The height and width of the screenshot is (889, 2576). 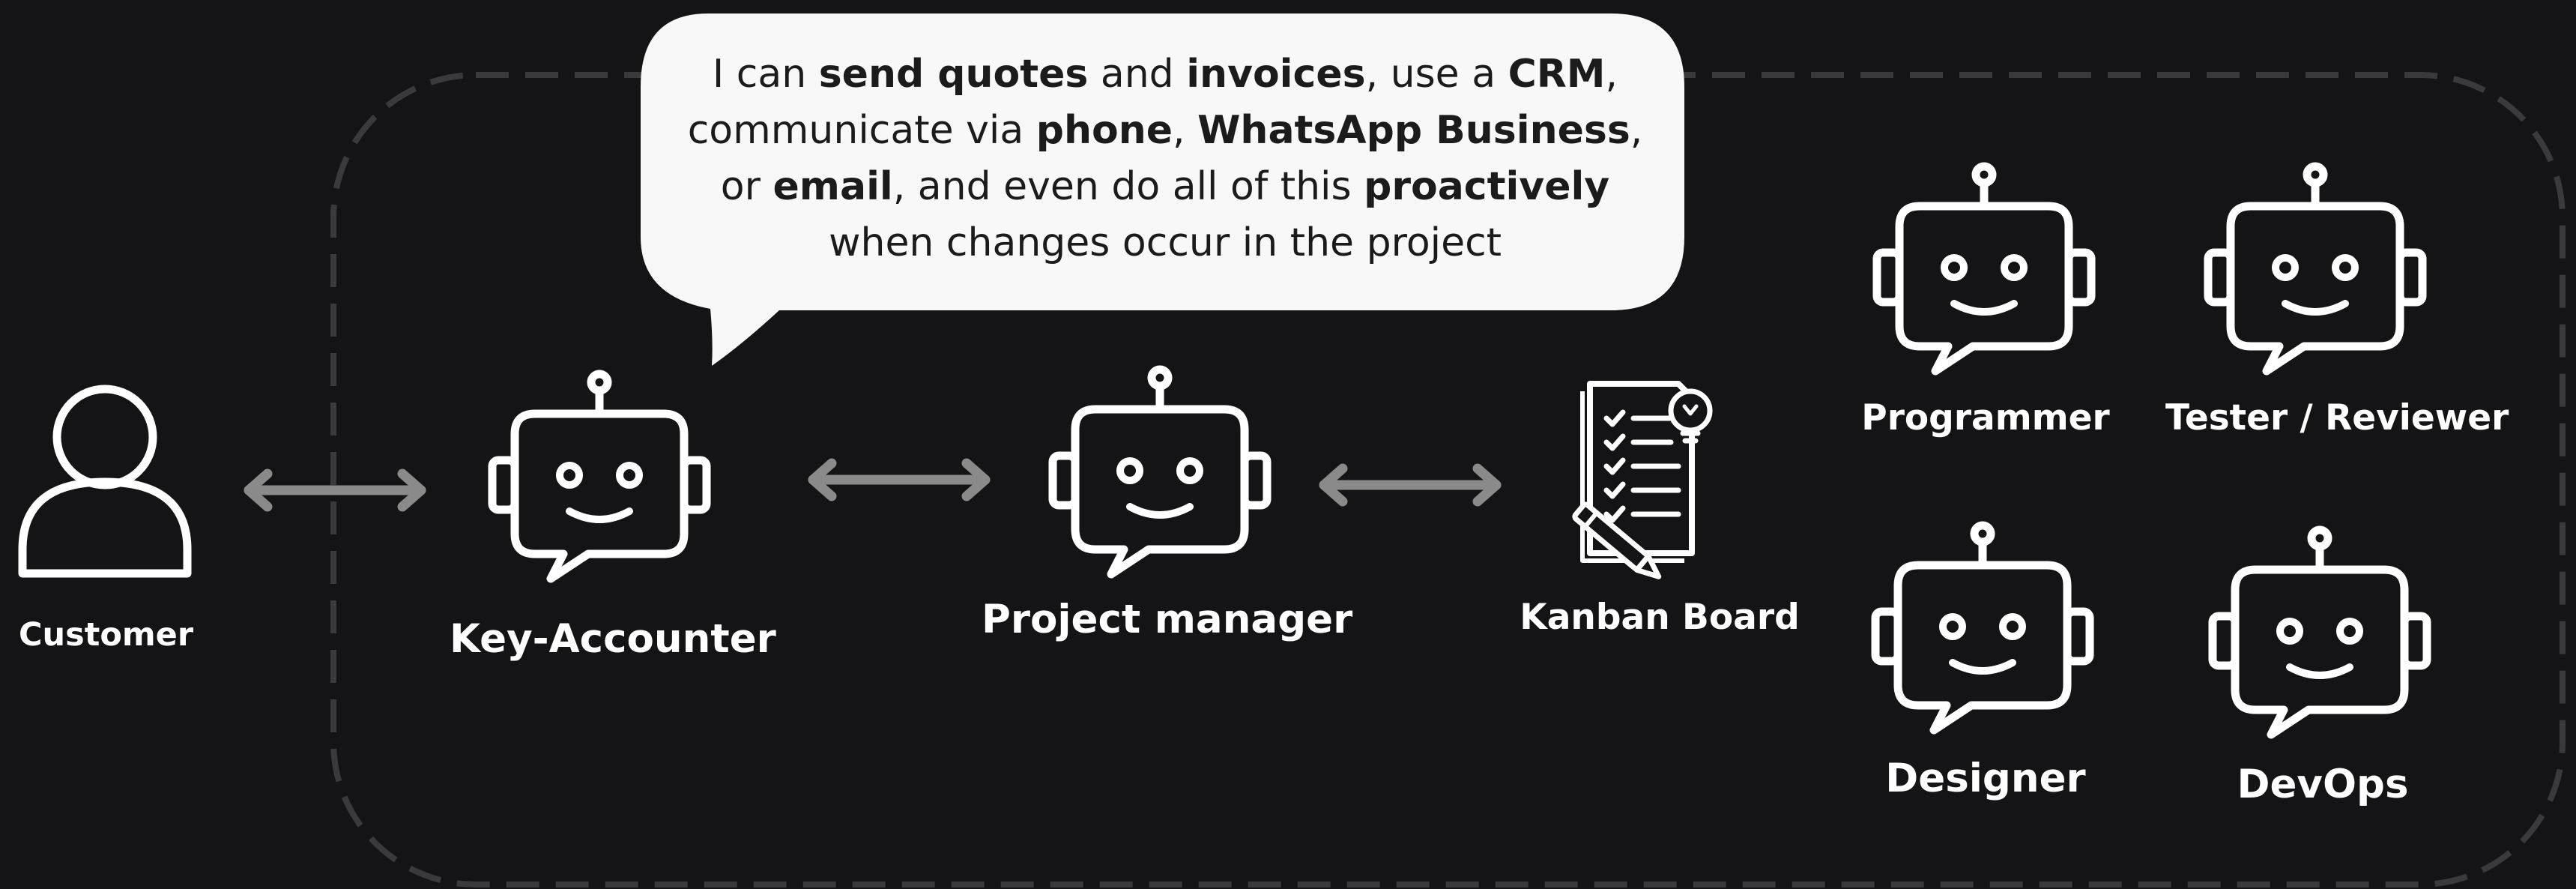 What do you see at coordinates (105, 481) in the screenshot?
I see `person-icon` at bounding box center [105, 481].